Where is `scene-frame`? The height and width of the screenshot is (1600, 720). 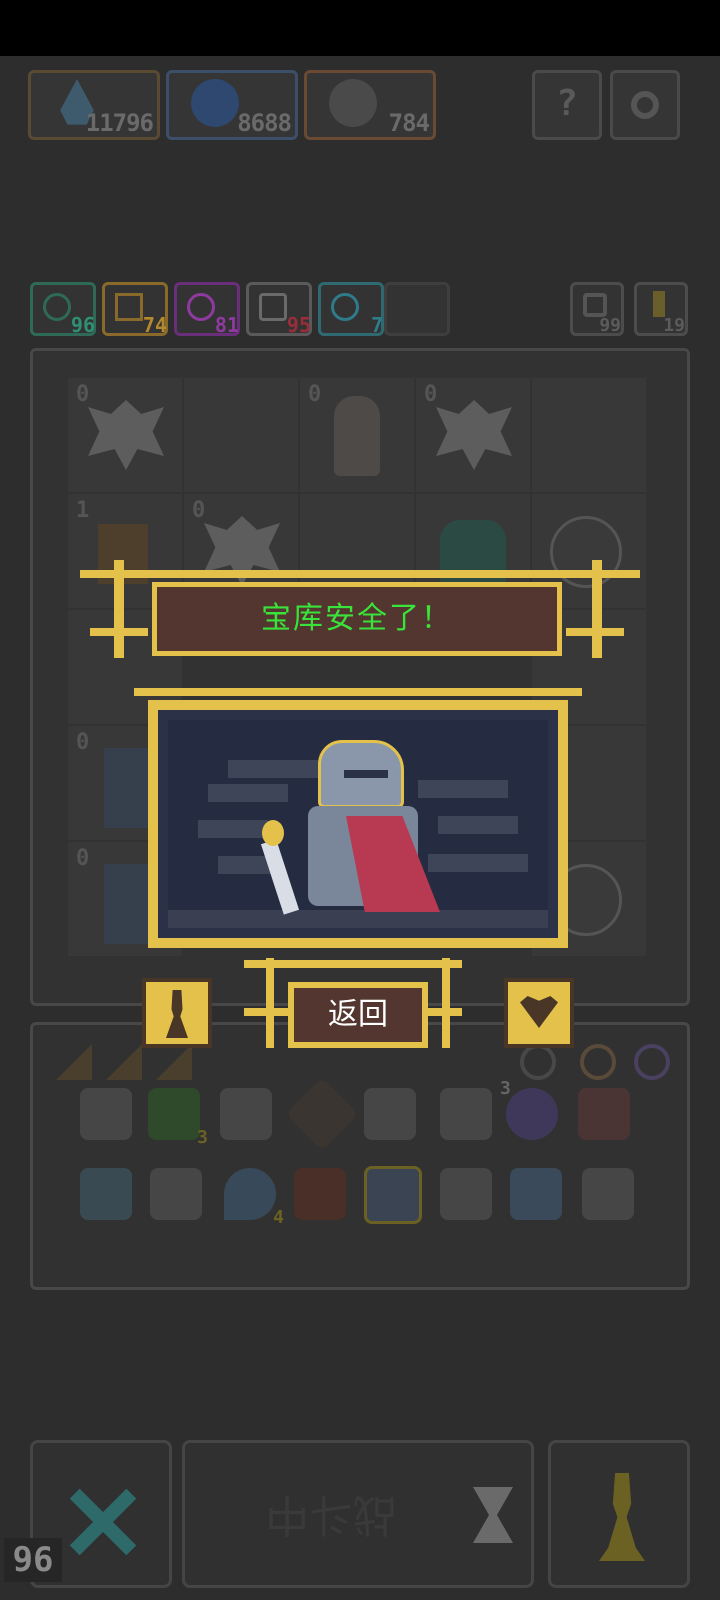
scene-frame is located at coordinates (358, 824).